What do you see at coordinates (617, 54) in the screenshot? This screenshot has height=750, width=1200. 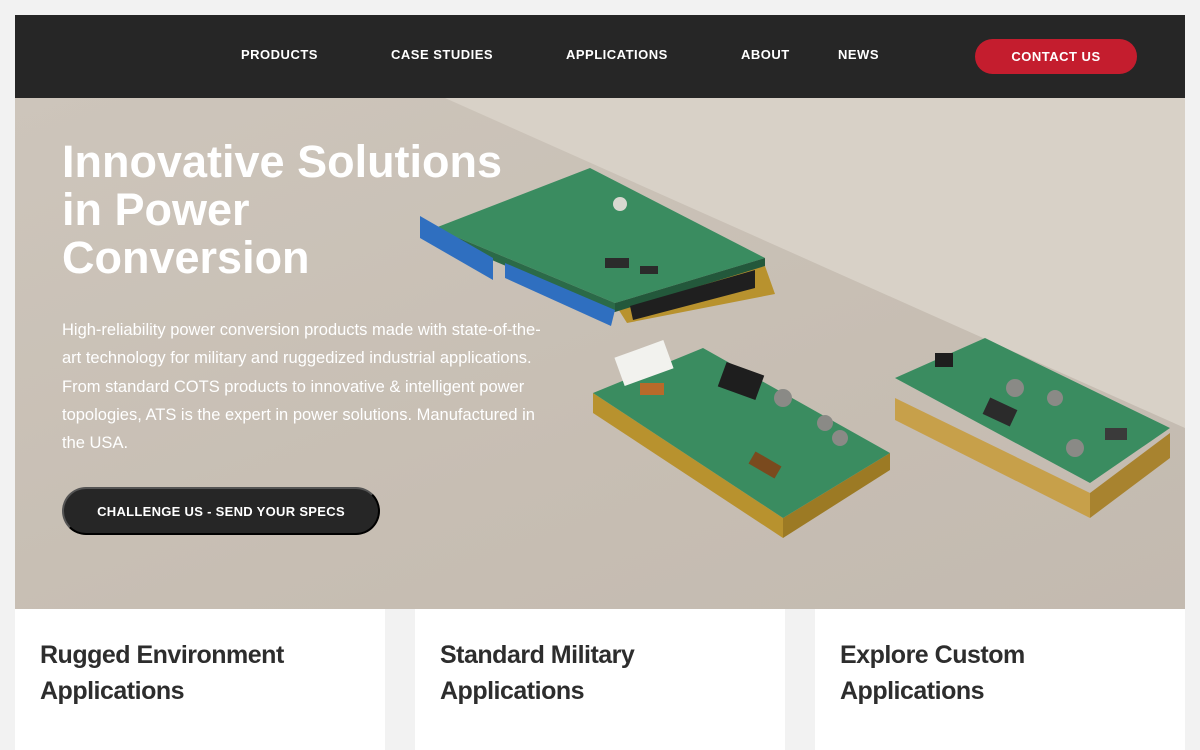 I see `nav-applications: APPLICATIONS` at bounding box center [617, 54].